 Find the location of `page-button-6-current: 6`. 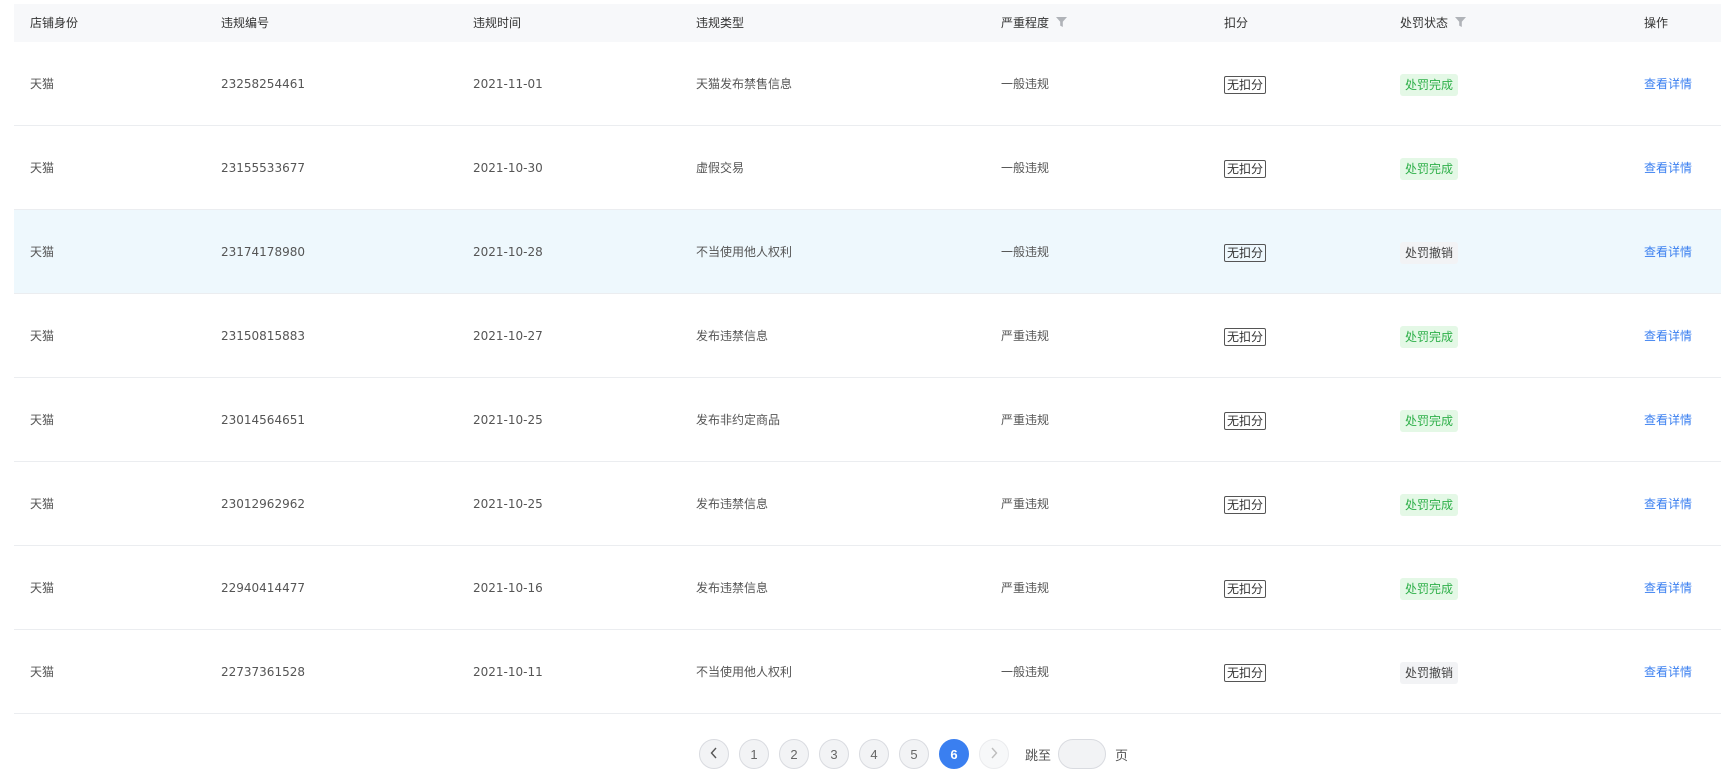

page-button-6-current: 6 is located at coordinates (954, 754).